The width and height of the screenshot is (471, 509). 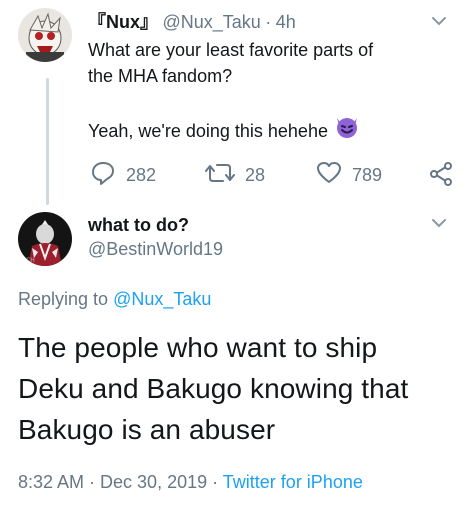 What do you see at coordinates (213, 388) in the screenshot?
I see `reply-text-line: Deku and Bakugo knowing that` at bounding box center [213, 388].